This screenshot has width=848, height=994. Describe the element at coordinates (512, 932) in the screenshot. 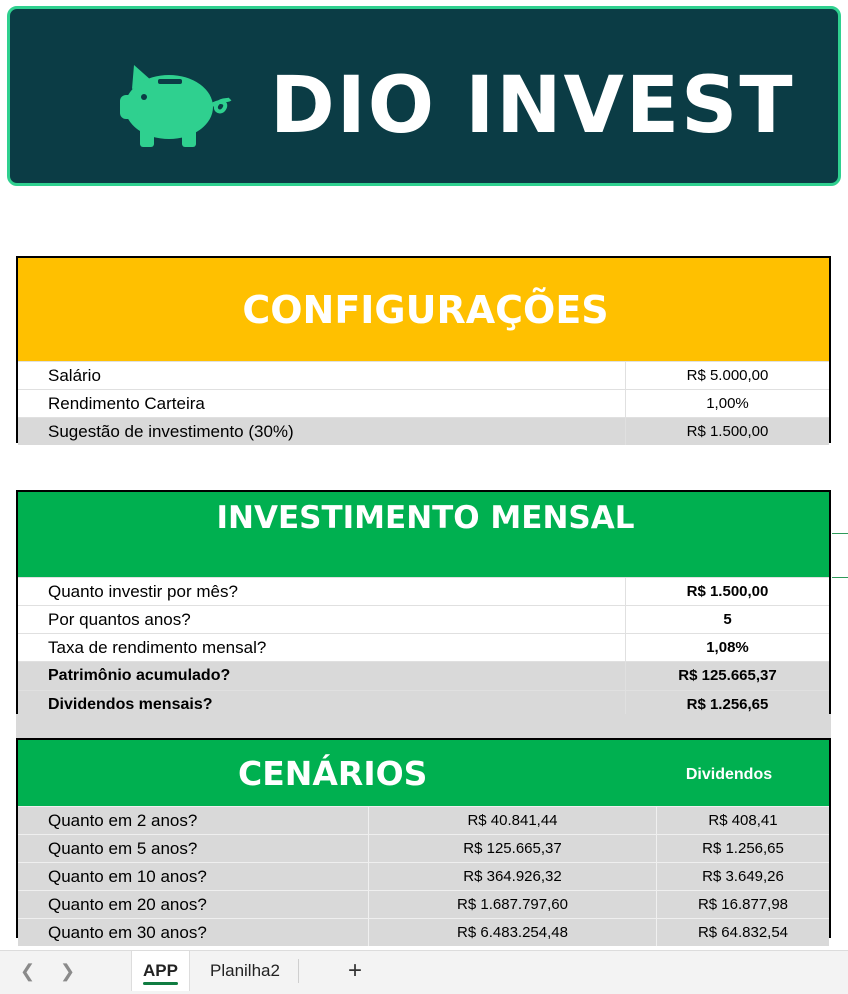

I see `cell-value: R$ 6.483.254,48` at that location.